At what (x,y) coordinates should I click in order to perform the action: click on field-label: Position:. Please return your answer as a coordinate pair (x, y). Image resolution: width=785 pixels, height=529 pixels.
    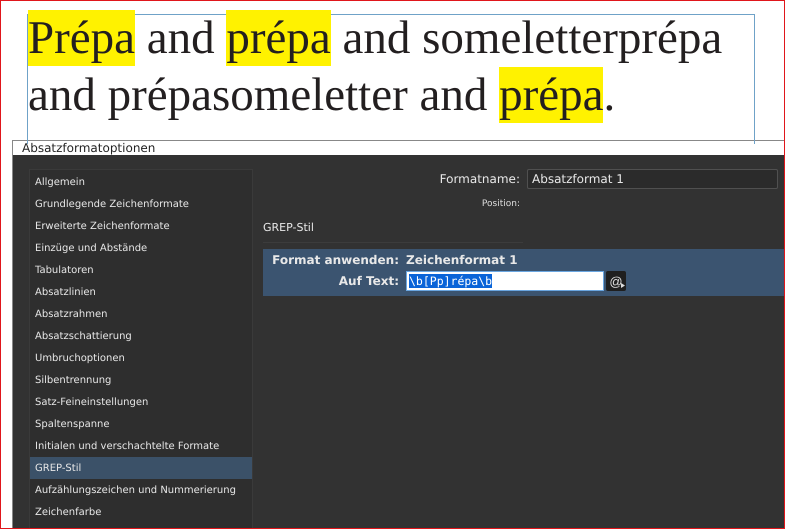
    Looking at the image, I should click on (501, 204).